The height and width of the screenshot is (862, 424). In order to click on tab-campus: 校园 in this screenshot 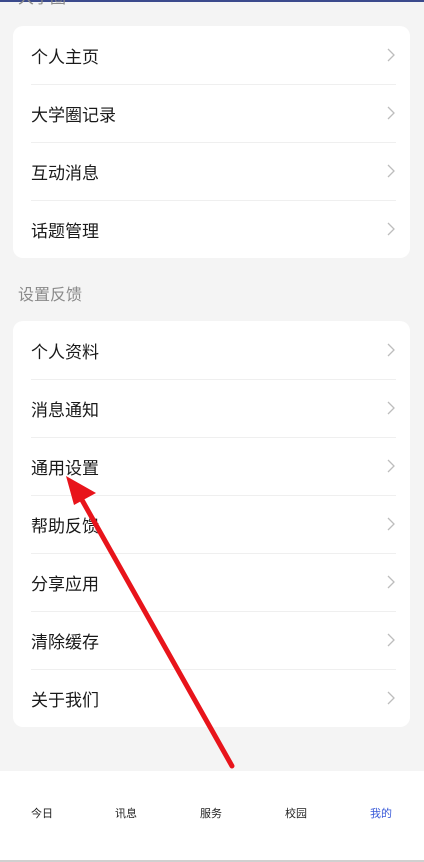, I will do `click(296, 813)`.